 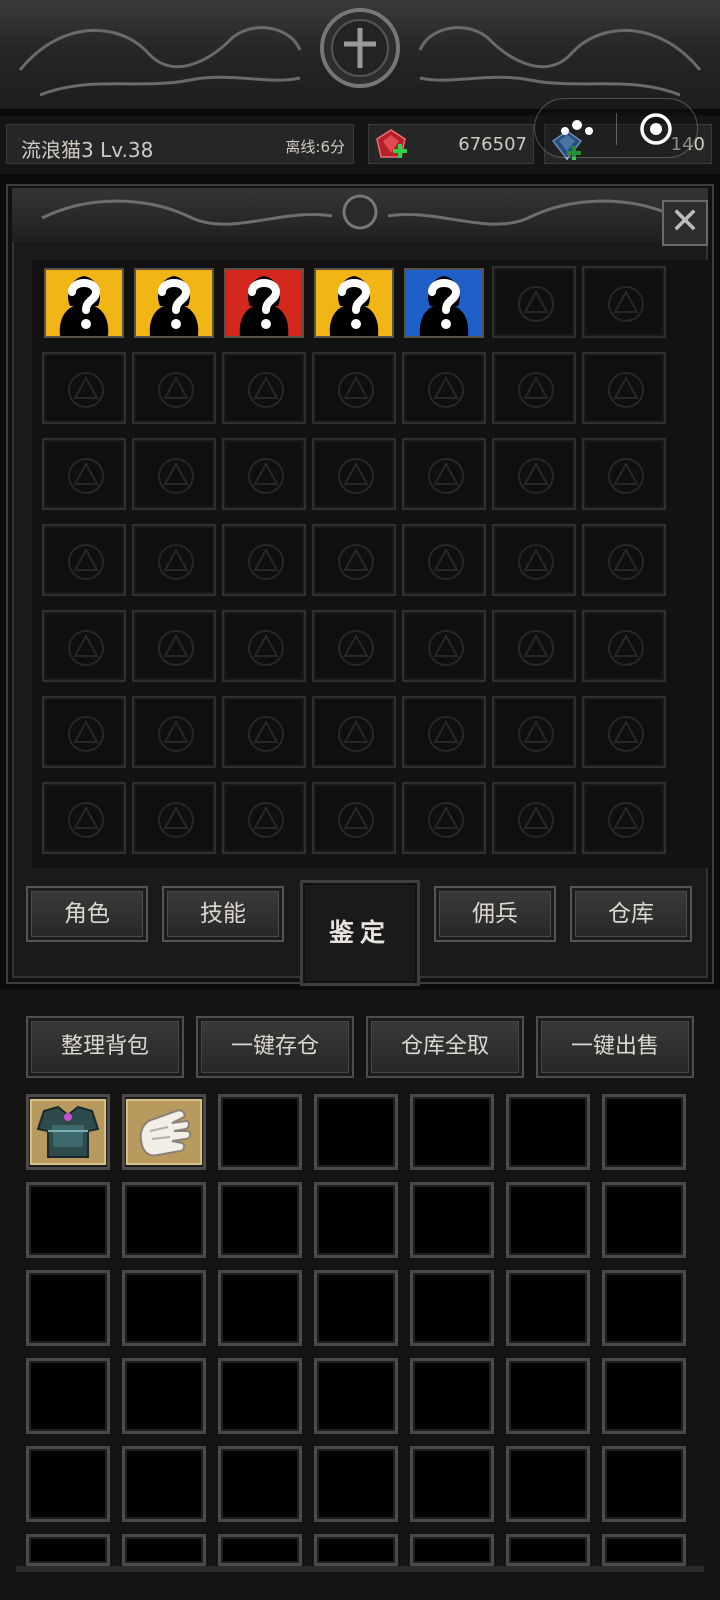 What do you see at coordinates (87, 914) in the screenshot?
I see `tab-role: 角色` at bounding box center [87, 914].